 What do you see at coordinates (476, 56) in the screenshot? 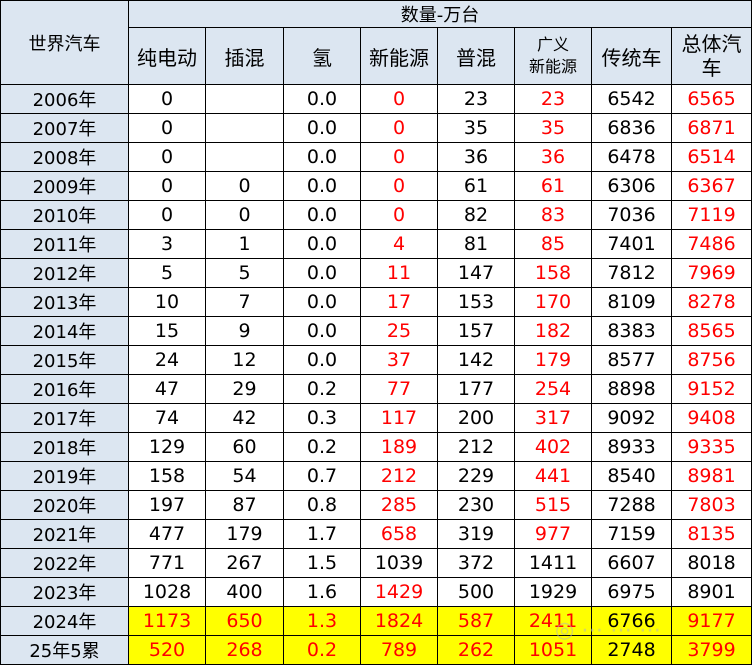
I see `col-header-hev: 普混` at bounding box center [476, 56].